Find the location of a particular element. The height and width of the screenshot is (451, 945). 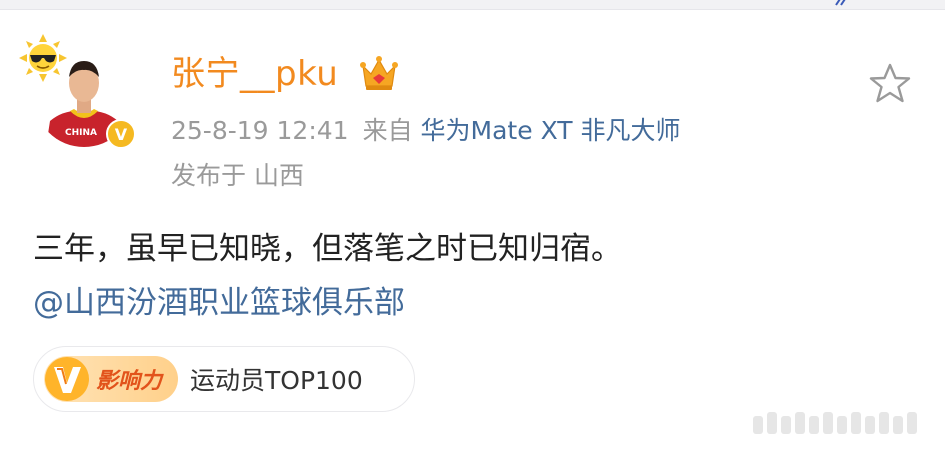

crown-icon is located at coordinates (379, 73).